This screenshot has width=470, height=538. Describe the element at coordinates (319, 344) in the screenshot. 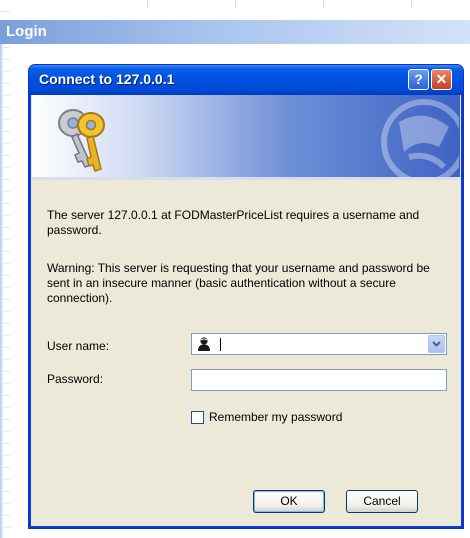

I see `username-combobox` at that location.